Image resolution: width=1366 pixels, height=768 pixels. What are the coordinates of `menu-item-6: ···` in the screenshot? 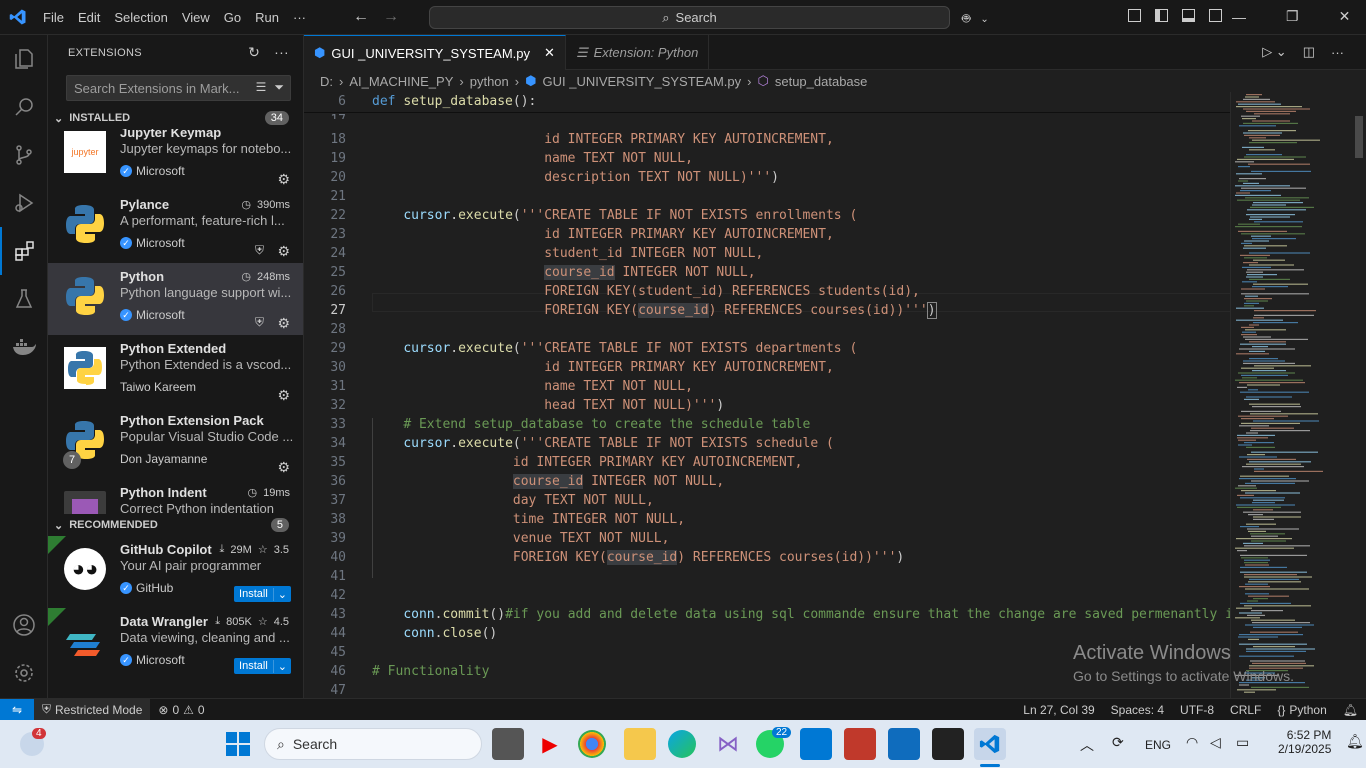 It's located at (299, 17).